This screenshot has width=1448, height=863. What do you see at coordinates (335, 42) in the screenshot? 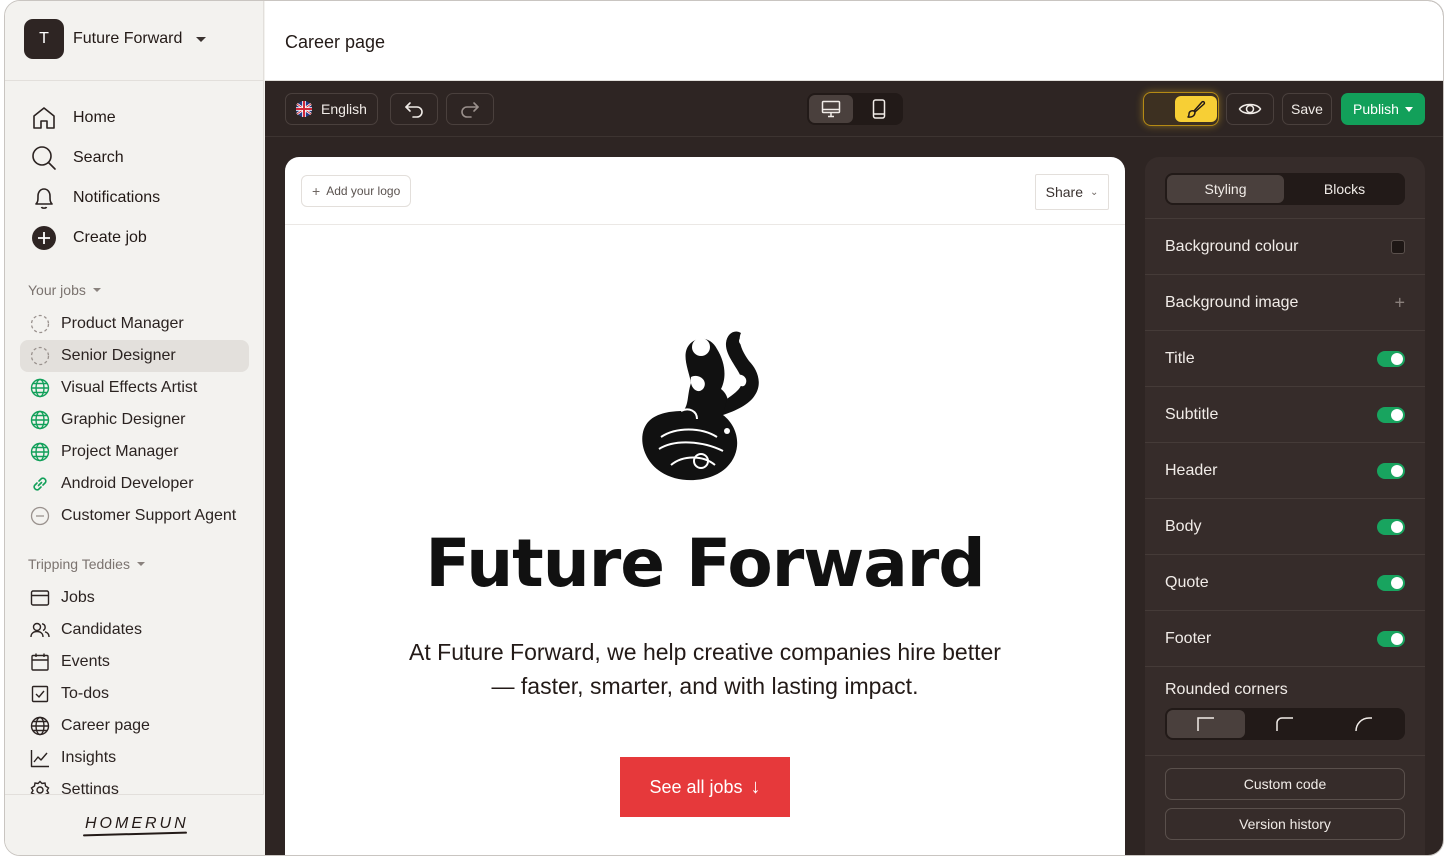
I see `page-title: Career page` at bounding box center [335, 42].